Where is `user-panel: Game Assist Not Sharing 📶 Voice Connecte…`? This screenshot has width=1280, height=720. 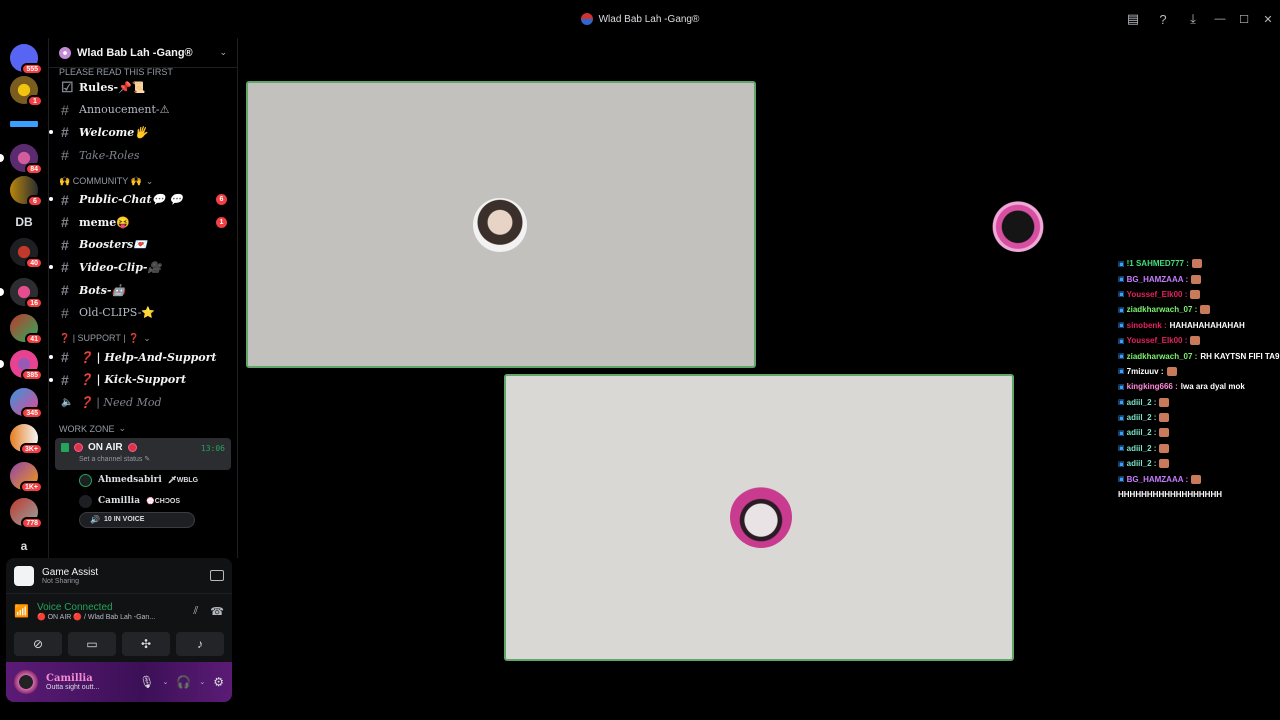 user-panel: Game Assist Not Sharing 📶 Voice Connecte… is located at coordinates (119, 630).